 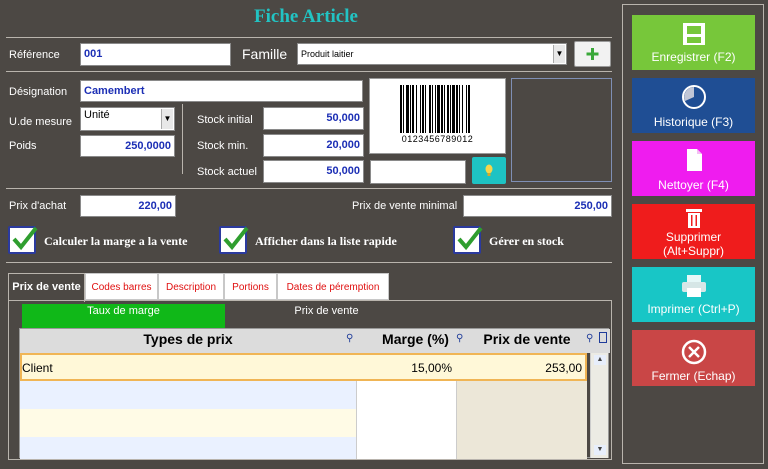 I want to click on grid-header-marge: Marge (%), so click(x=415, y=339).